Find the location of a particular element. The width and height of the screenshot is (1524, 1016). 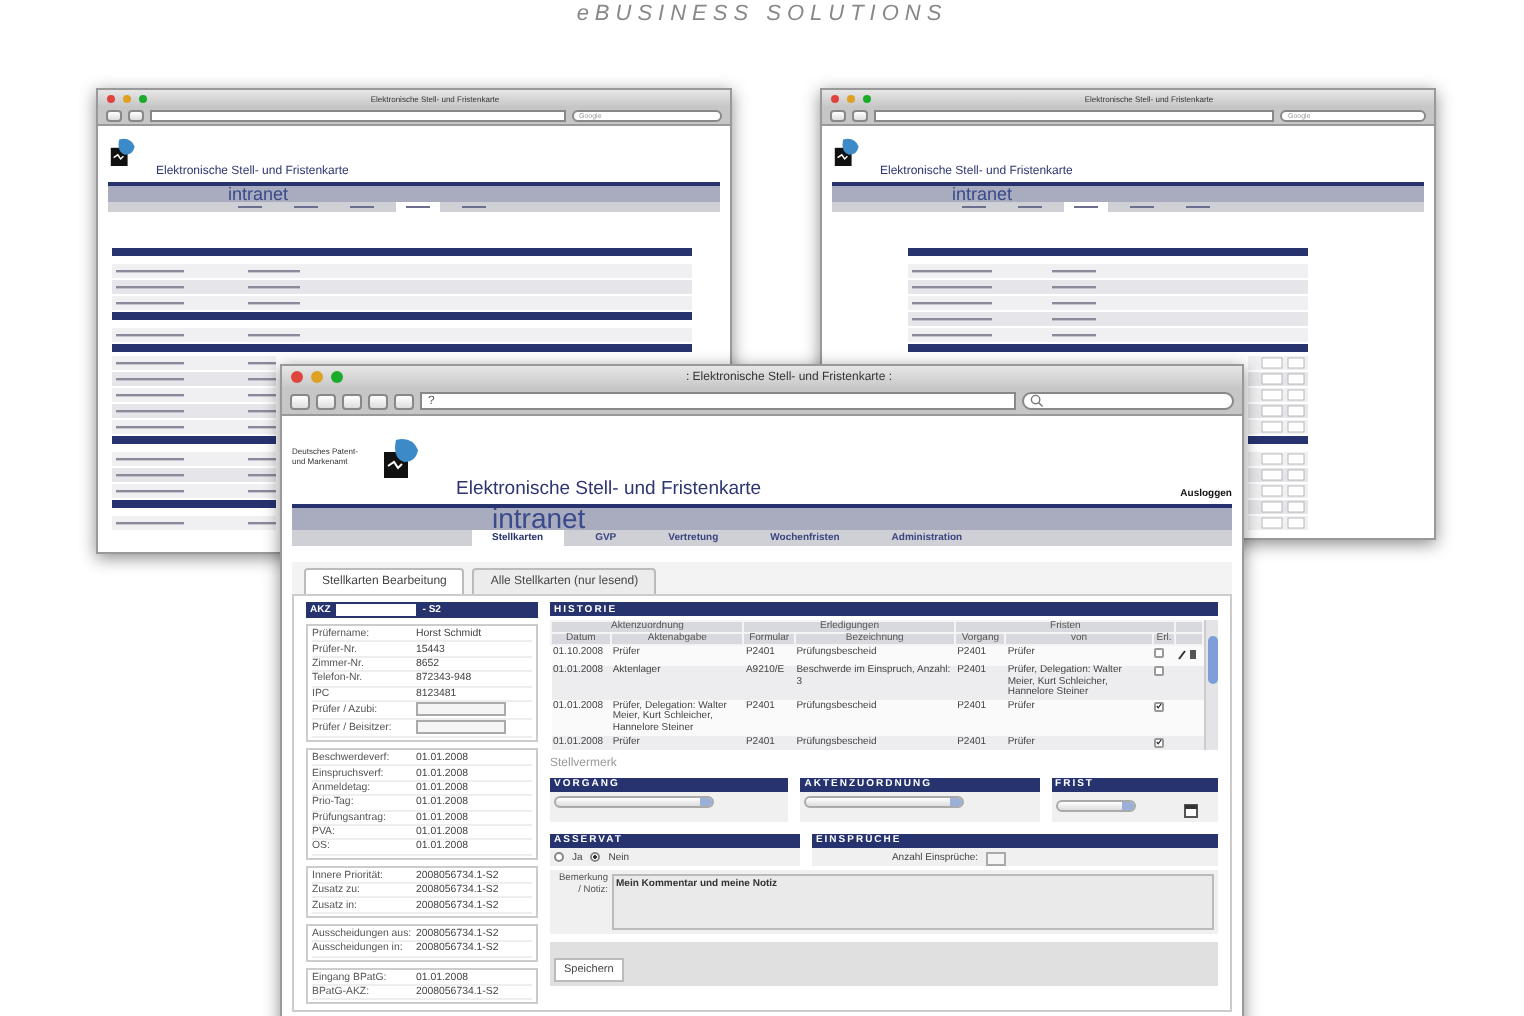

app-title: Elektronische Stell- und Fristenkarte is located at coordinates (610, 489).